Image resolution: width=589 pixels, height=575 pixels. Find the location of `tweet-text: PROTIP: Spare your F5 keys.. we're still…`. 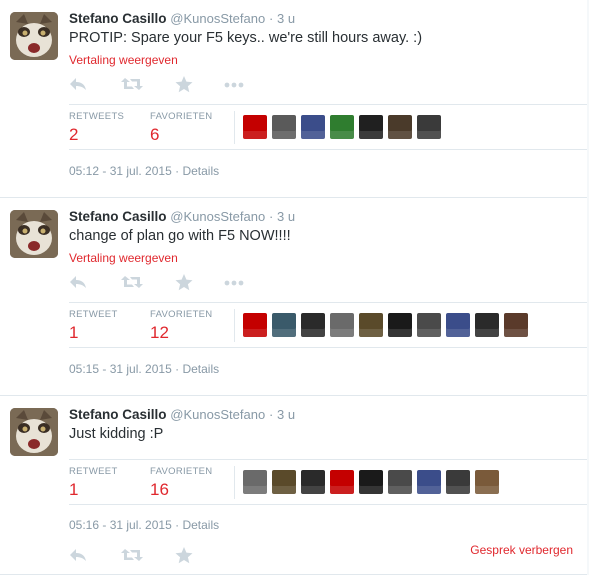

tweet-text: PROTIP: Spare your F5 keys.. we're still… is located at coordinates (246, 38).